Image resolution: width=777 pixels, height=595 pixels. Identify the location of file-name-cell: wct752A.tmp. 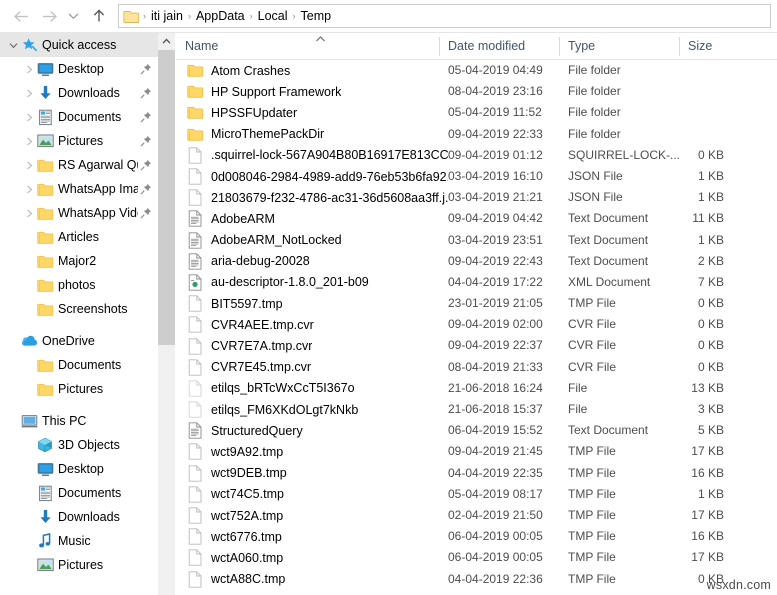
(312, 515).